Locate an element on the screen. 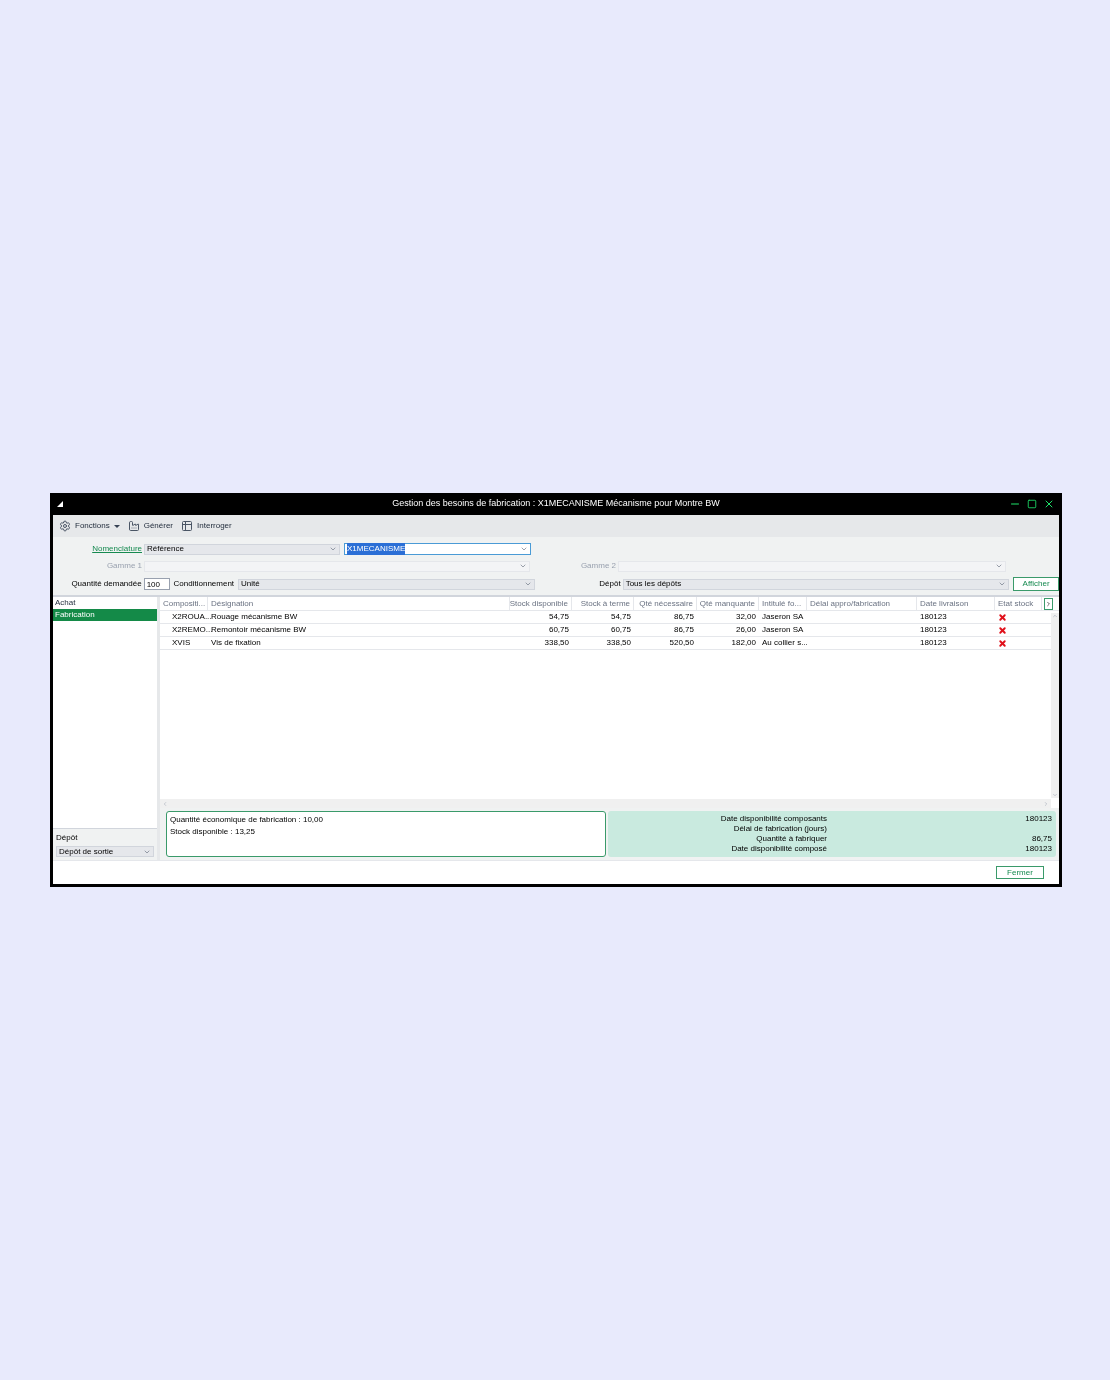 Image resolution: width=1110 pixels, height=1380 pixels. table-cell: 32,00 is located at coordinates (745, 617).